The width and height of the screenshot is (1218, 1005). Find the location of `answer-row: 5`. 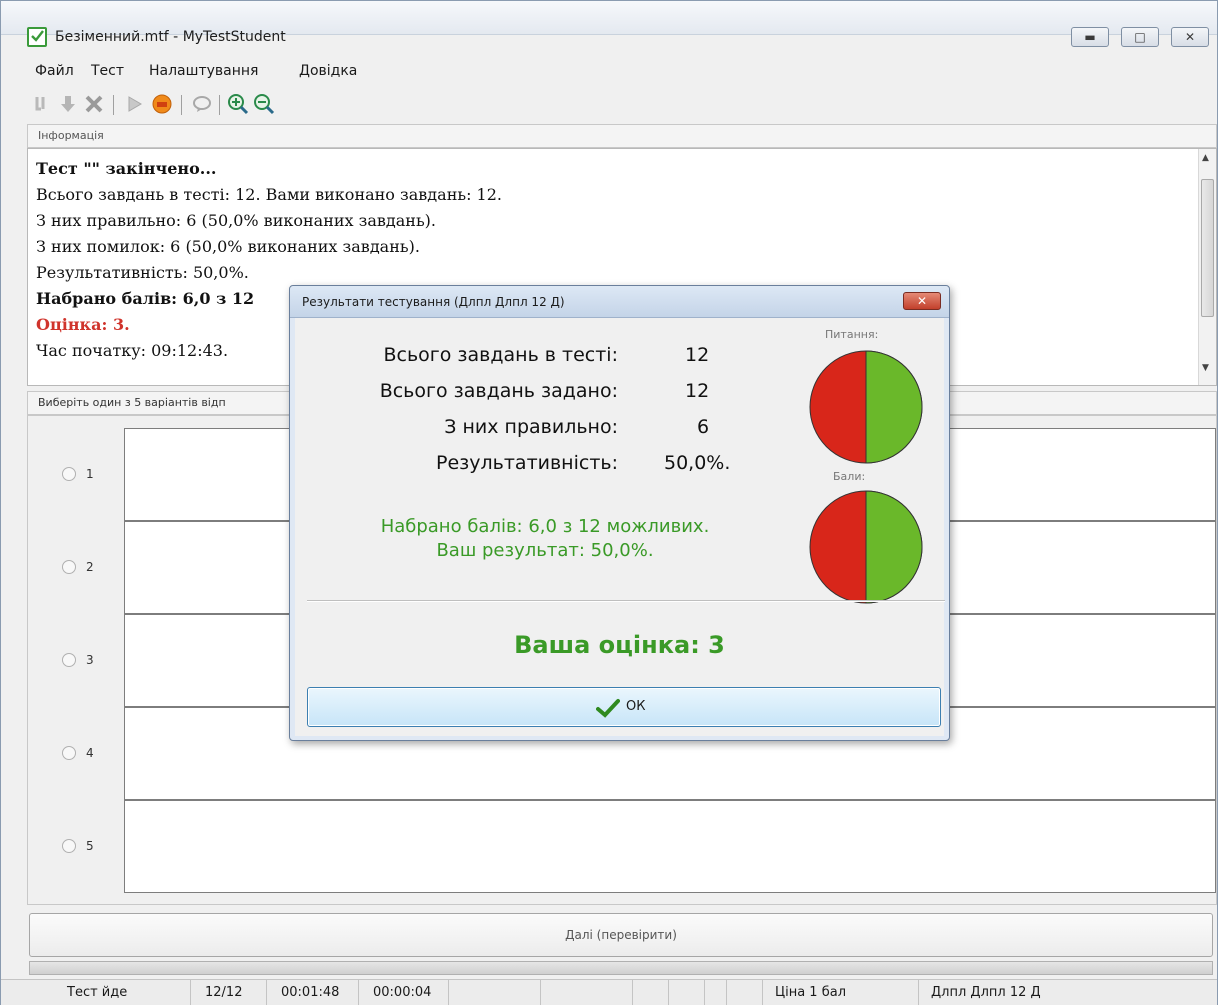

answer-row: 5 is located at coordinates (622, 840).